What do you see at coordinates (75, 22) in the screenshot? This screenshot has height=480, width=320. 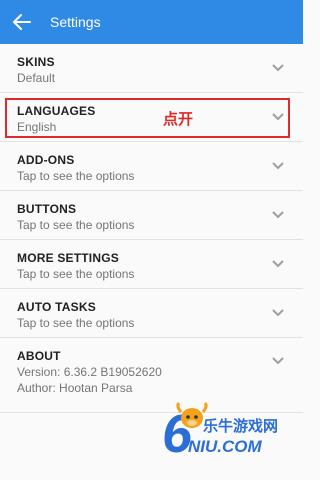 I see `page-title: Settings` at bounding box center [75, 22].